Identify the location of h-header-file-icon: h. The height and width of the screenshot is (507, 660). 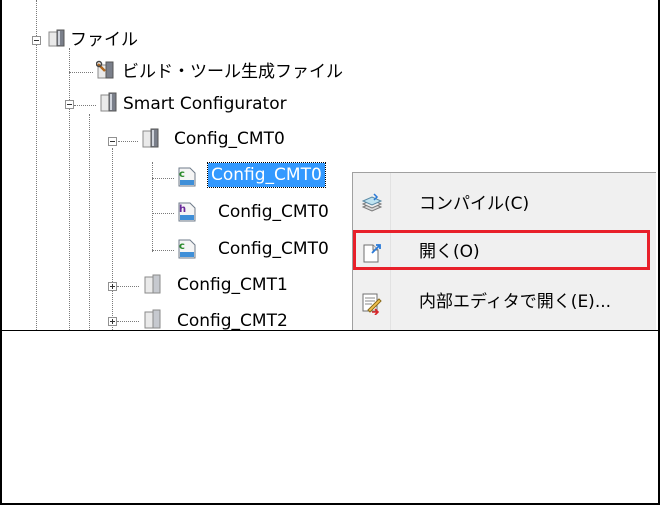
(186, 211).